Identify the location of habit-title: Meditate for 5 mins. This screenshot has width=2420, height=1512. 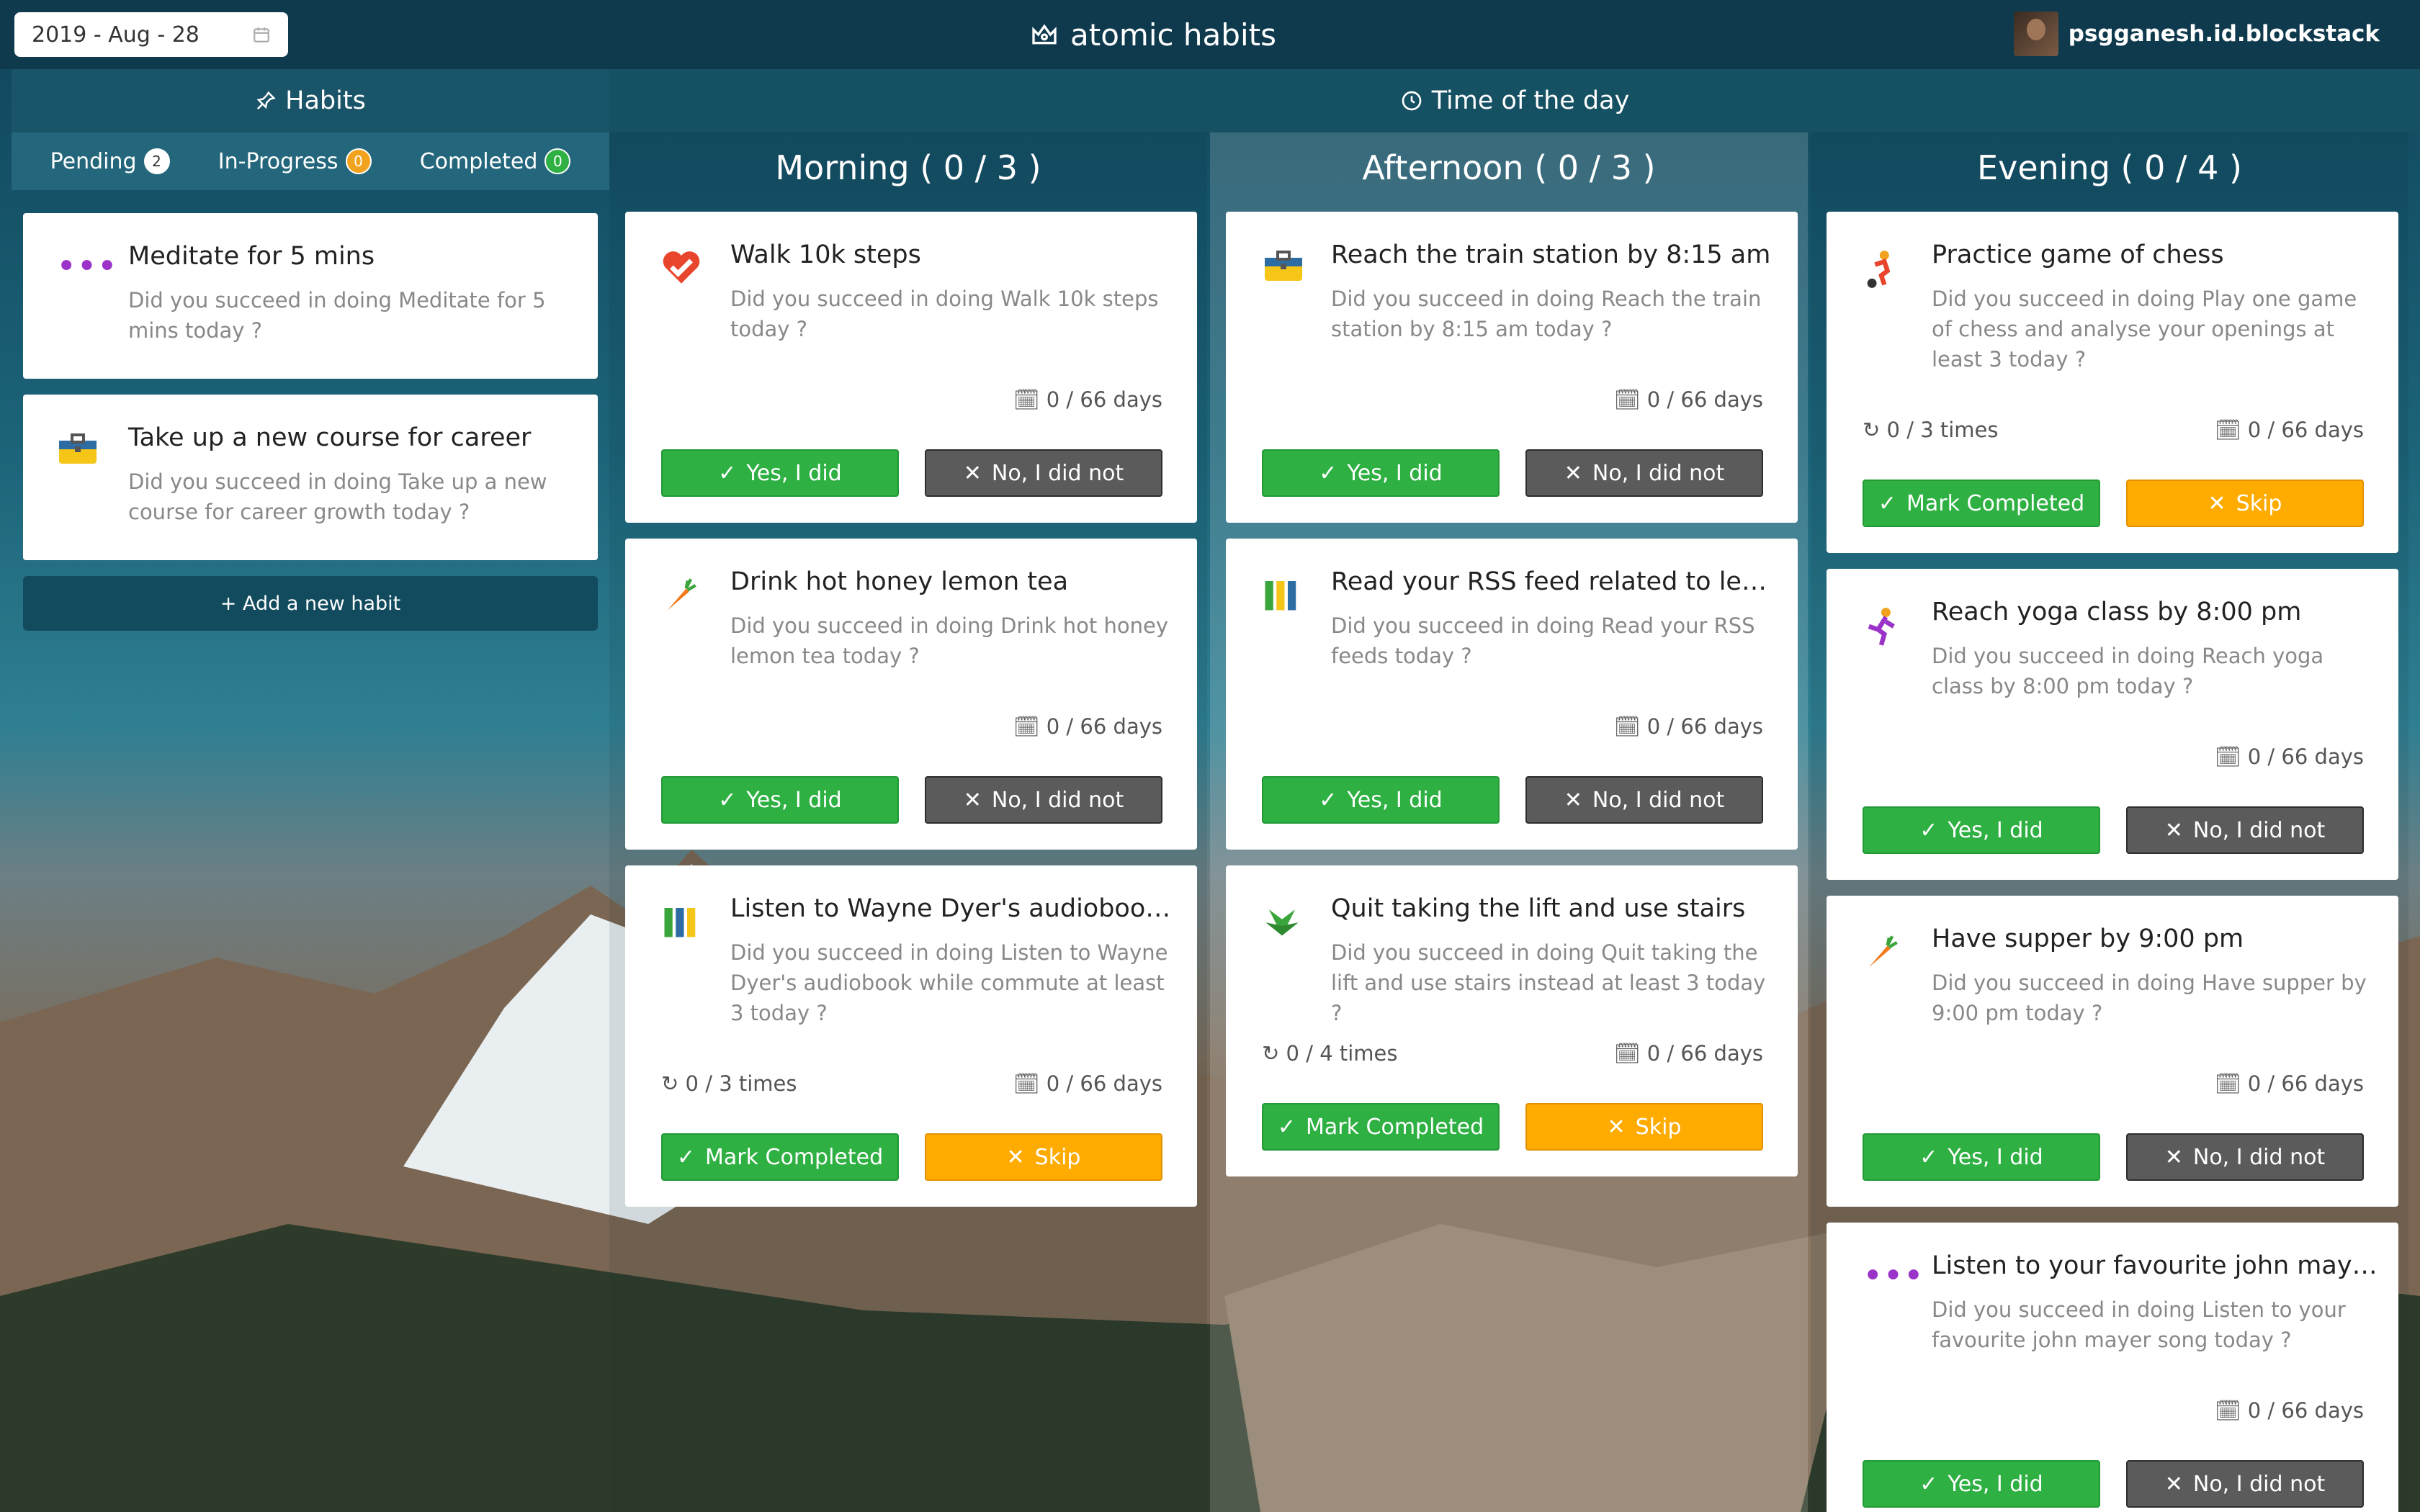
(251, 256).